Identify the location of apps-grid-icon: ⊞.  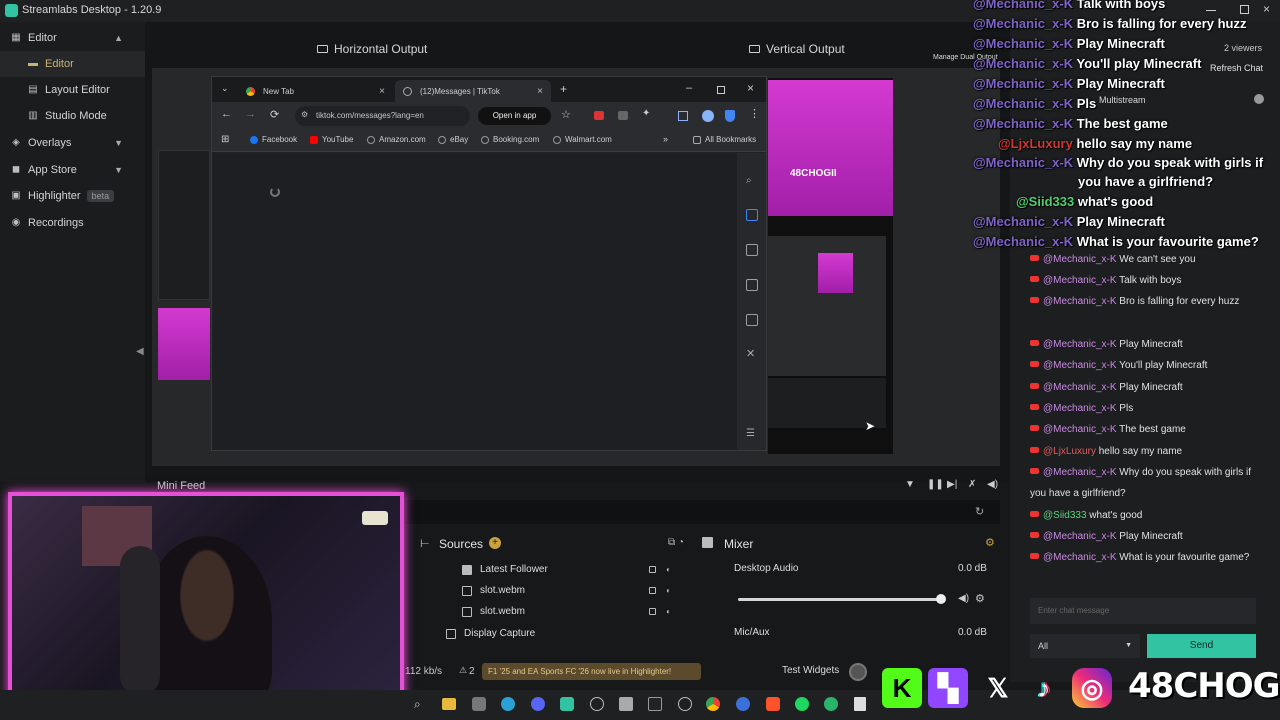
(225, 139).